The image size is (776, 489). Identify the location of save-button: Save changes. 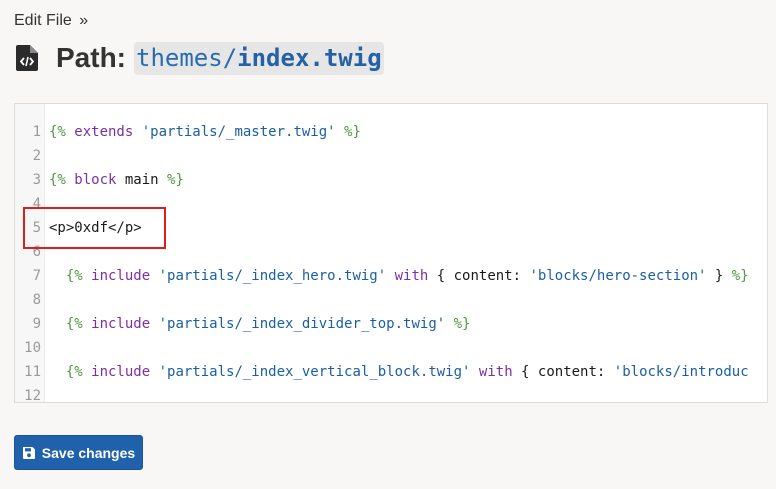
(78, 452).